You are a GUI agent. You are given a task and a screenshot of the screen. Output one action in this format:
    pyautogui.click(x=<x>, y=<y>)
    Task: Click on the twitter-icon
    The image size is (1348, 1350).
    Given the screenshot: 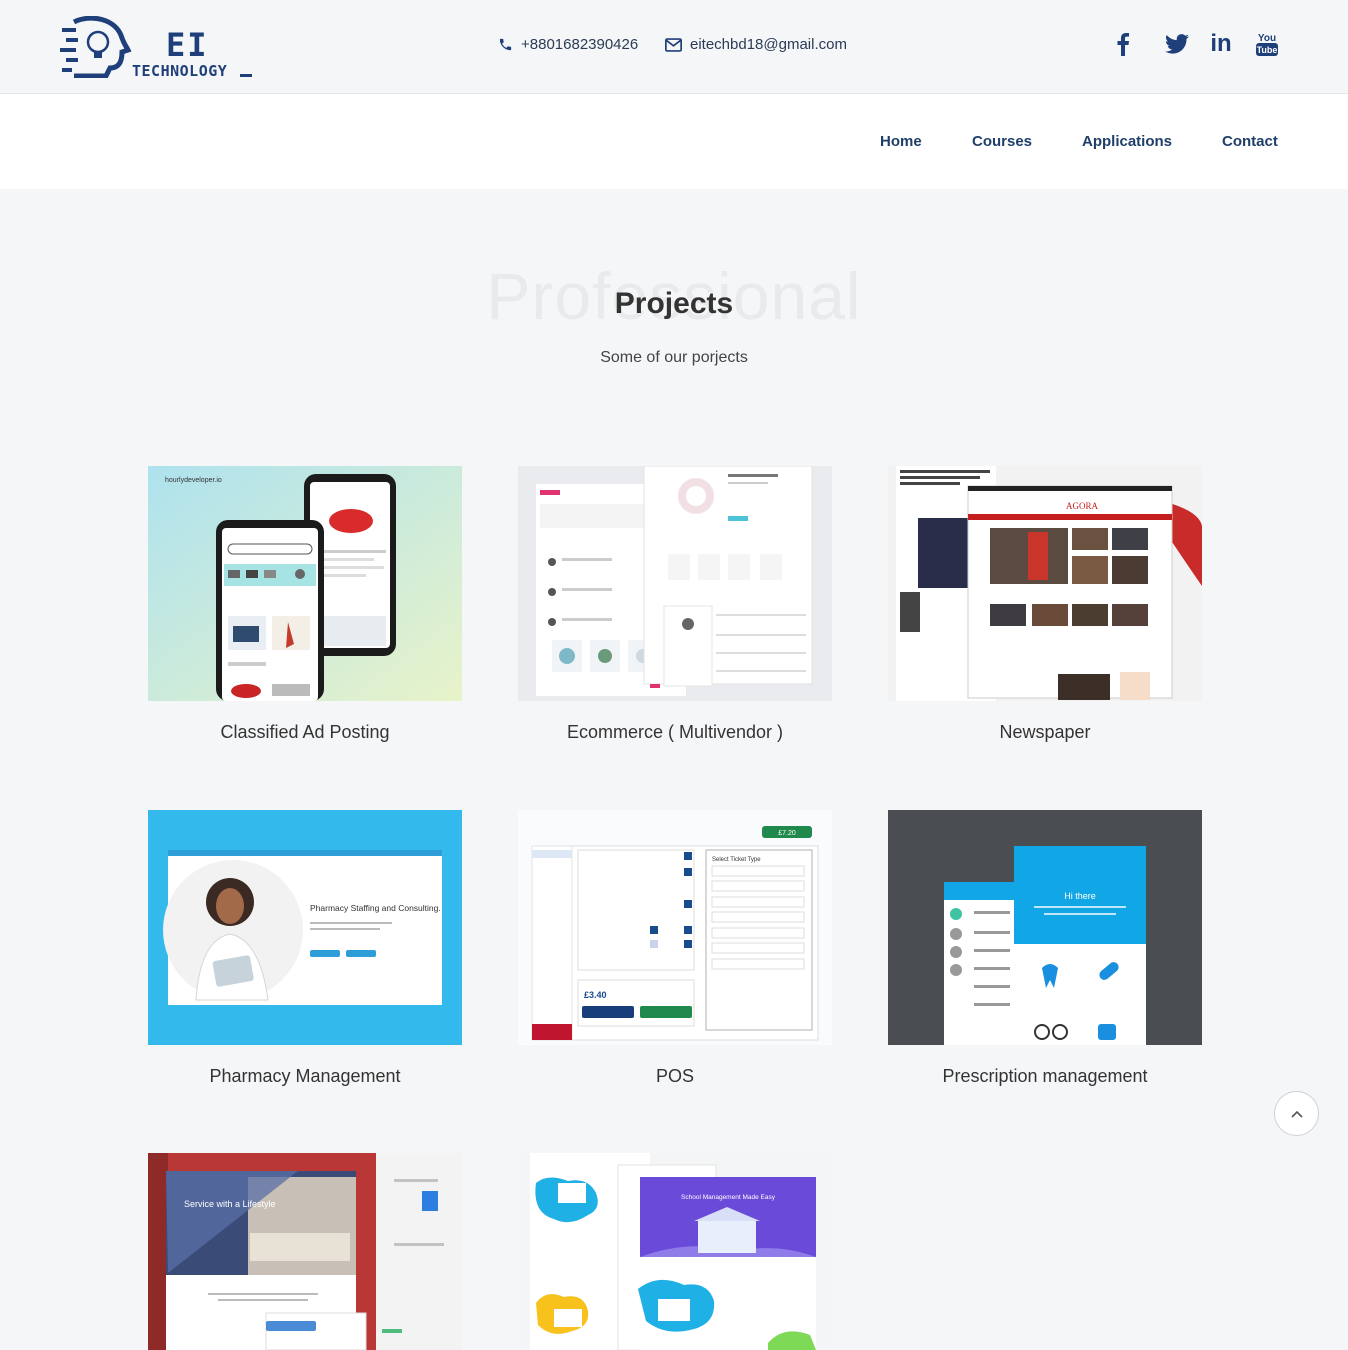 What is the action you would take?
    pyautogui.click(x=1177, y=44)
    